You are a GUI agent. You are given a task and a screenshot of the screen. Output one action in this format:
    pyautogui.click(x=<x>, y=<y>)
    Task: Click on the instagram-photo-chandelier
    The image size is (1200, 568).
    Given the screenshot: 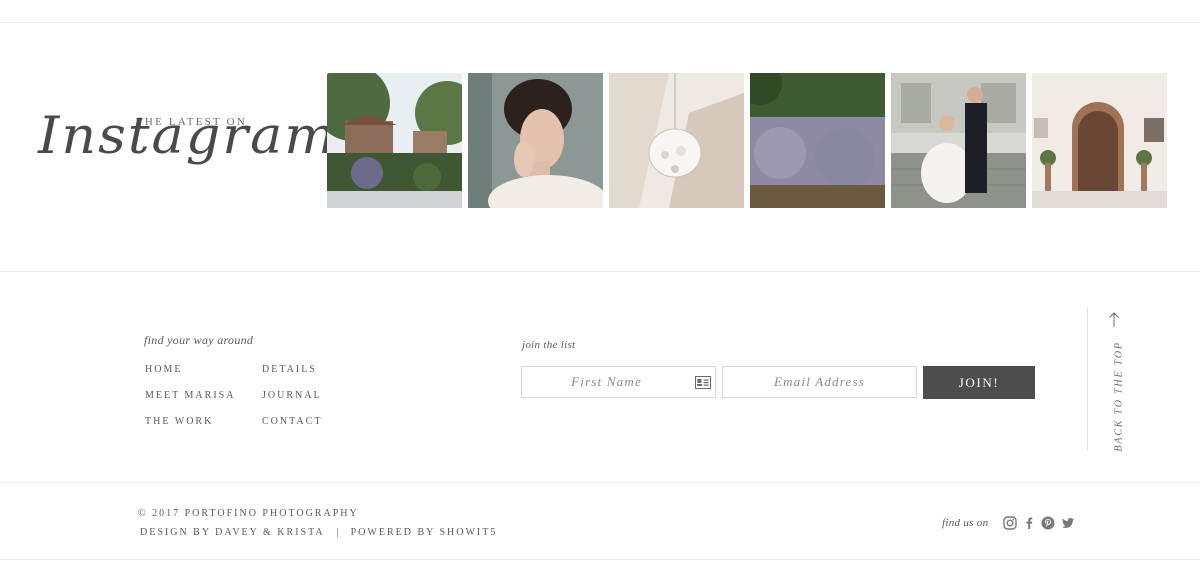 What is the action you would take?
    pyautogui.click(x=676, y=140)
    